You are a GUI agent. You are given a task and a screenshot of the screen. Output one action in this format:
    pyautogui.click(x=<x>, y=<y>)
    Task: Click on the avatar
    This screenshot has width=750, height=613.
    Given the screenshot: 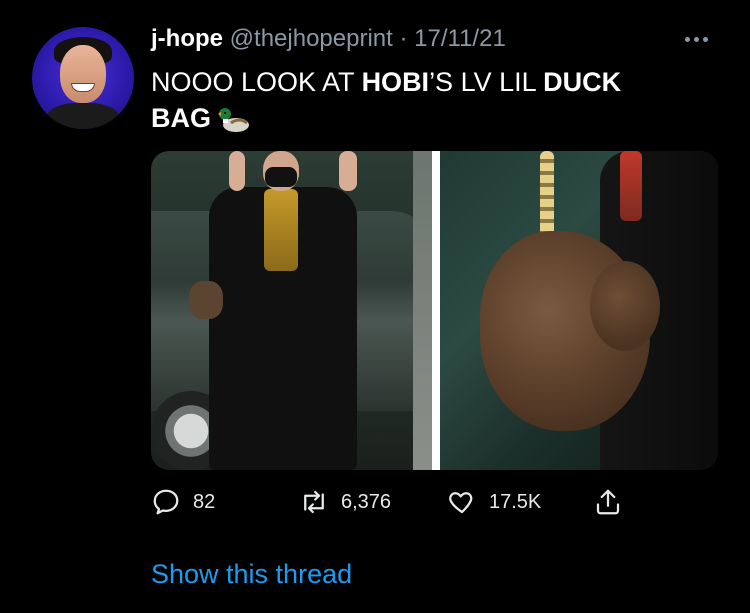 What is the action you would take?
    pyautogui.click(x=83, y=78)
    